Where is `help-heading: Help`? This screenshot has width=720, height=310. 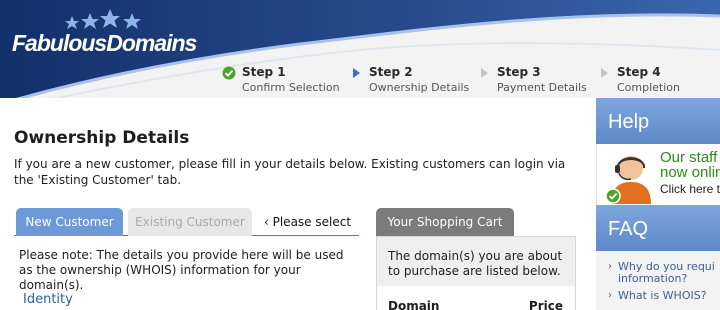 help-heading: Help is located at coordinates (658, 121).